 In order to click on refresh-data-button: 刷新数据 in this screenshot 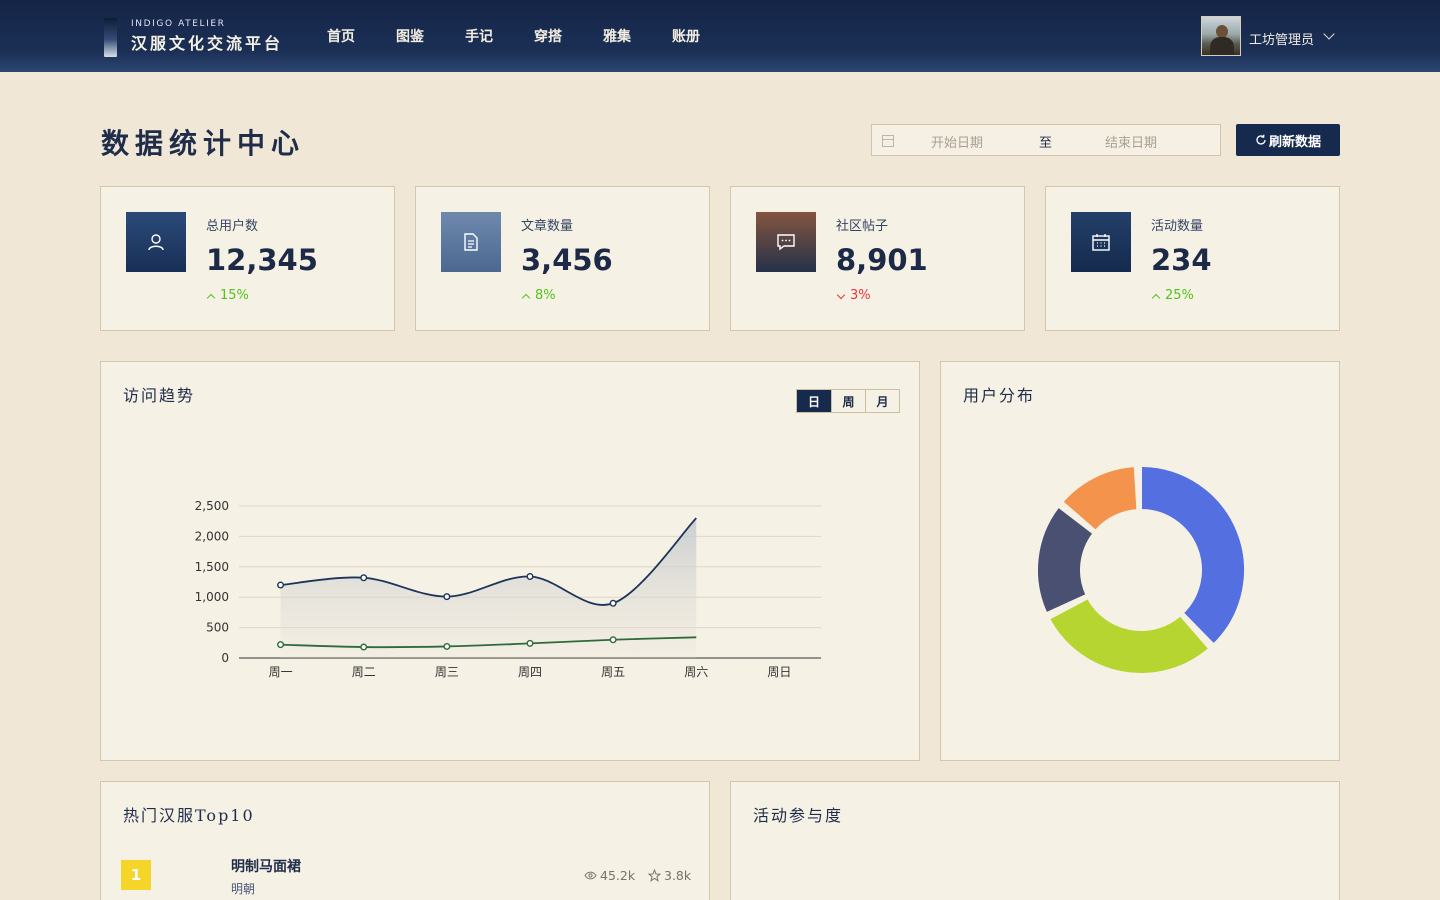, I will do `click(1288, 140)`.